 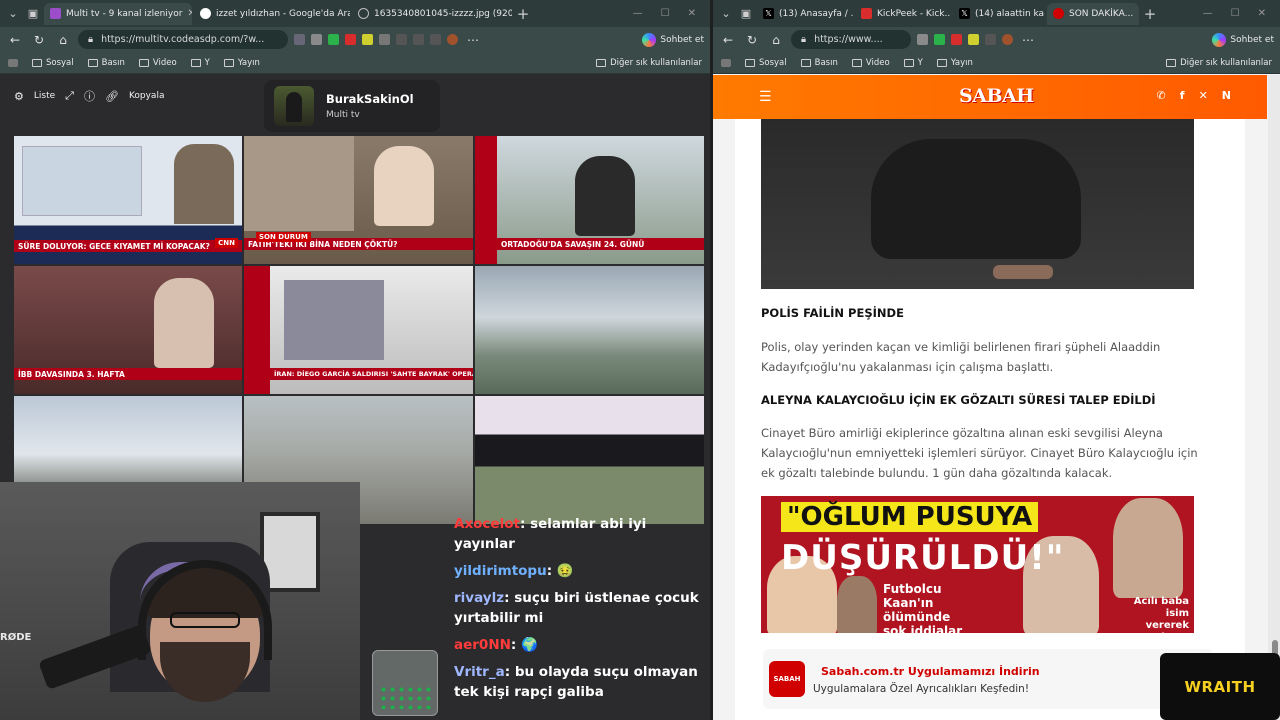 What do you see at coordinates (404, 186) in the screenshot?
I see `reporter-figure` at bounding box center [404, 186].